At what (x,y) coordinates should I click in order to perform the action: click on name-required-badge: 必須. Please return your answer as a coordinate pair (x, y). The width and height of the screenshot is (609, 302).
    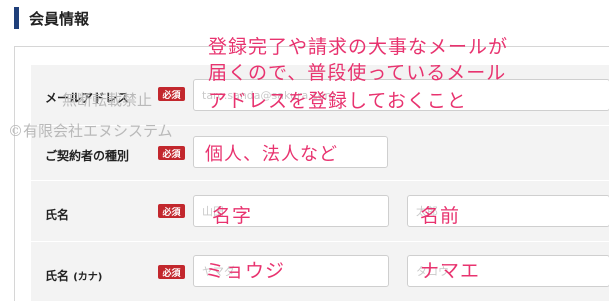
    Looking at the image, I should click on (171, 211).